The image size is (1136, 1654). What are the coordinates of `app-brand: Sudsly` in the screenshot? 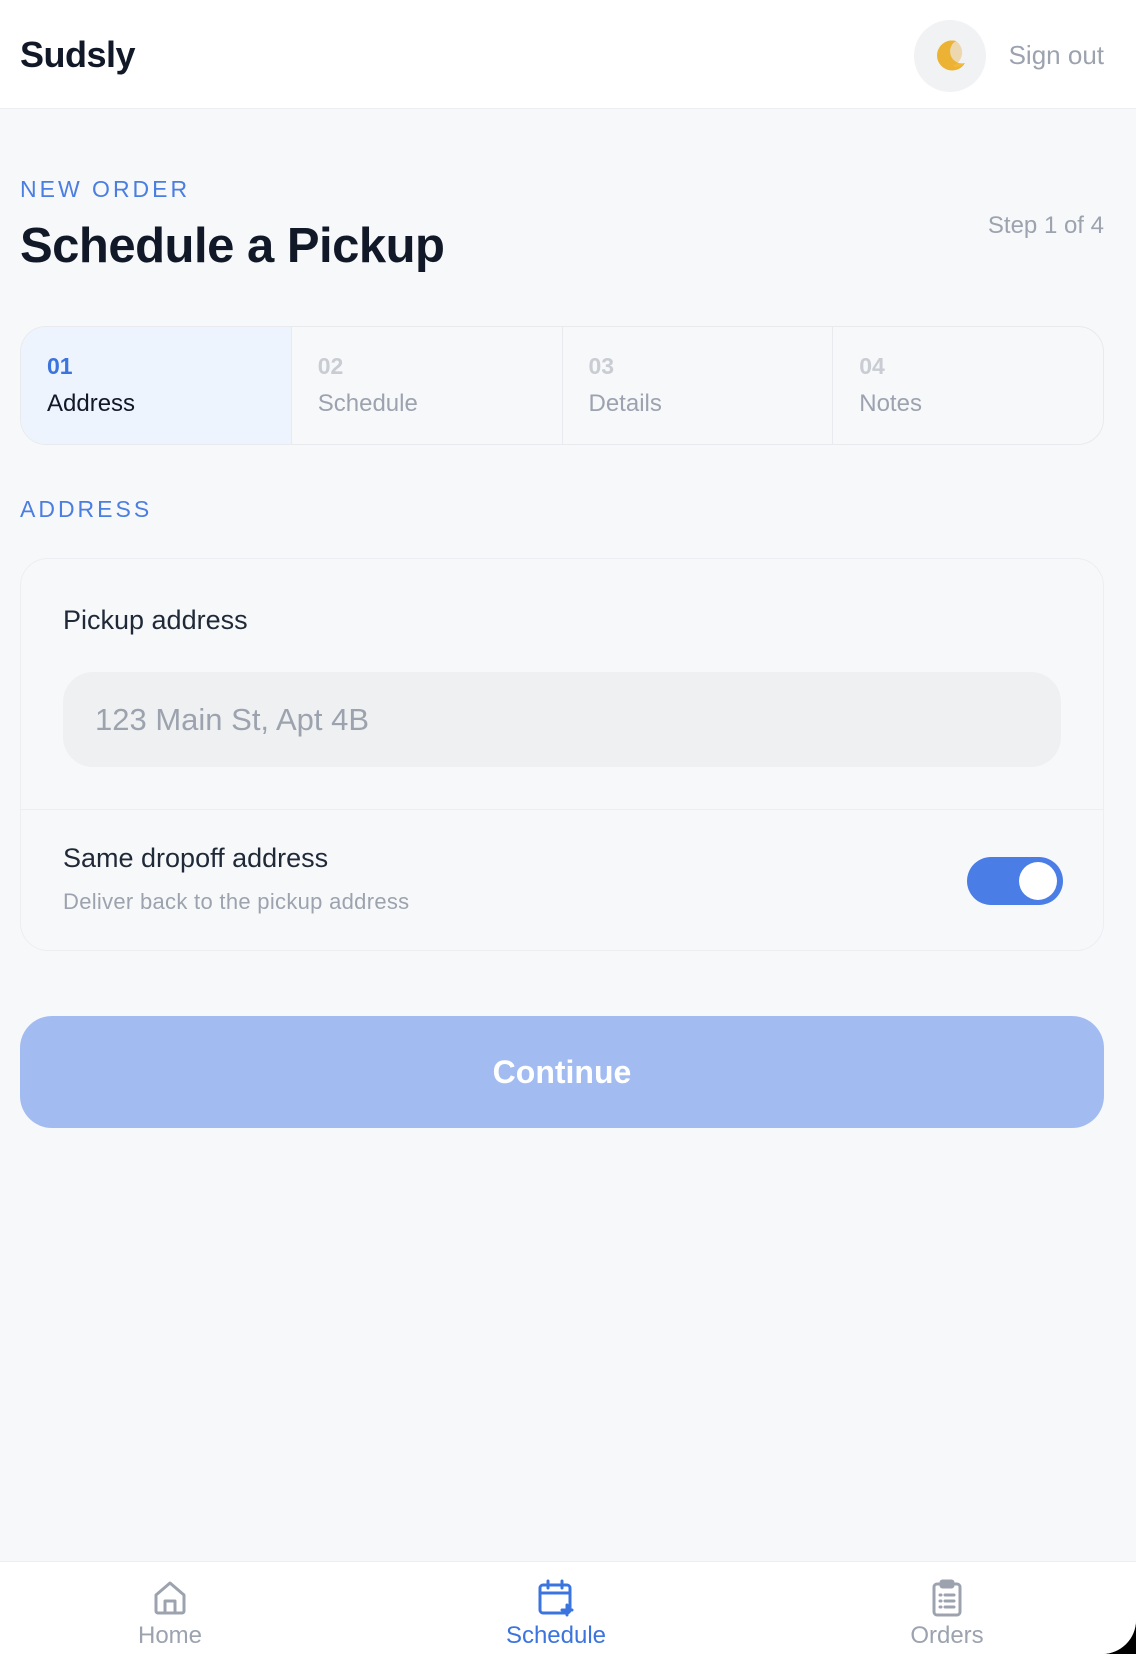 It's located at (78, 54).